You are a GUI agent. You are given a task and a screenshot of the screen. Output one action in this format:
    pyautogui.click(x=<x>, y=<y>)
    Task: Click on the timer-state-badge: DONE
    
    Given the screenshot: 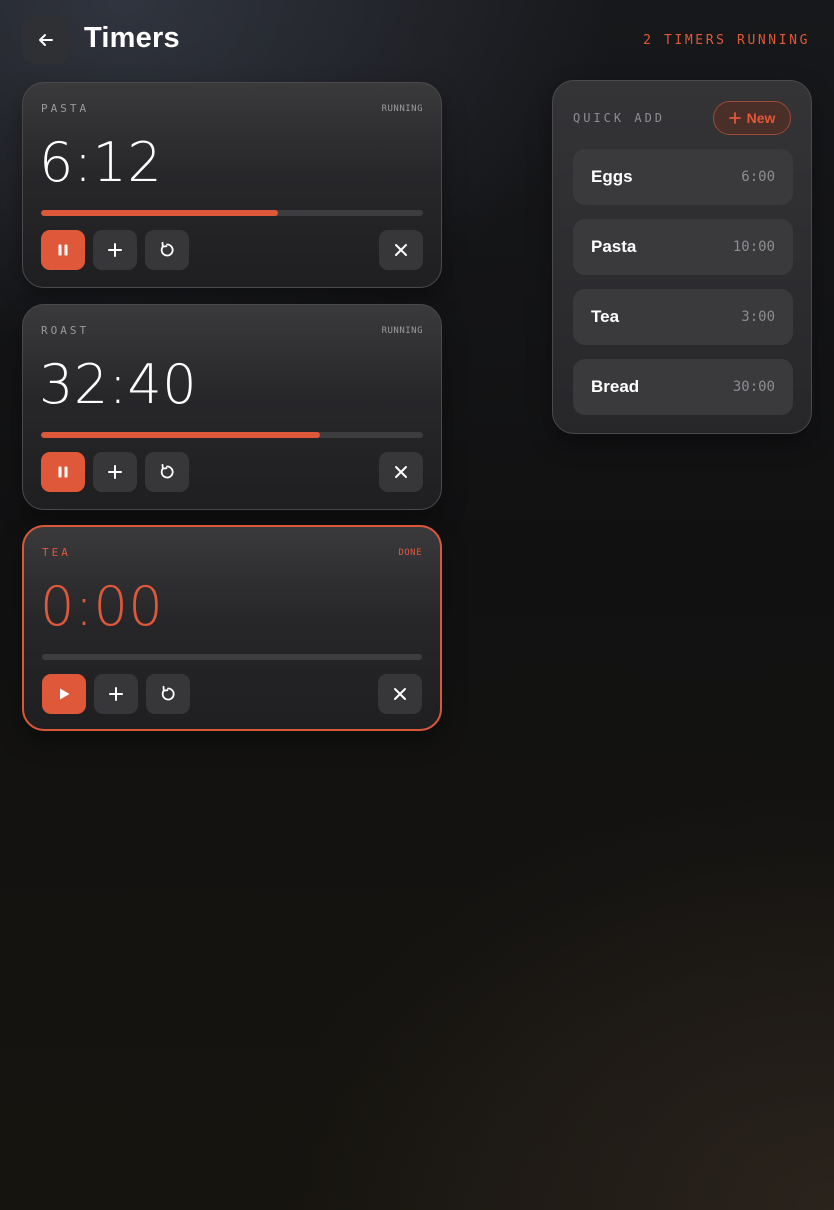 What is the action you would take?
    pyautogui.click(x=410, y=553)
    